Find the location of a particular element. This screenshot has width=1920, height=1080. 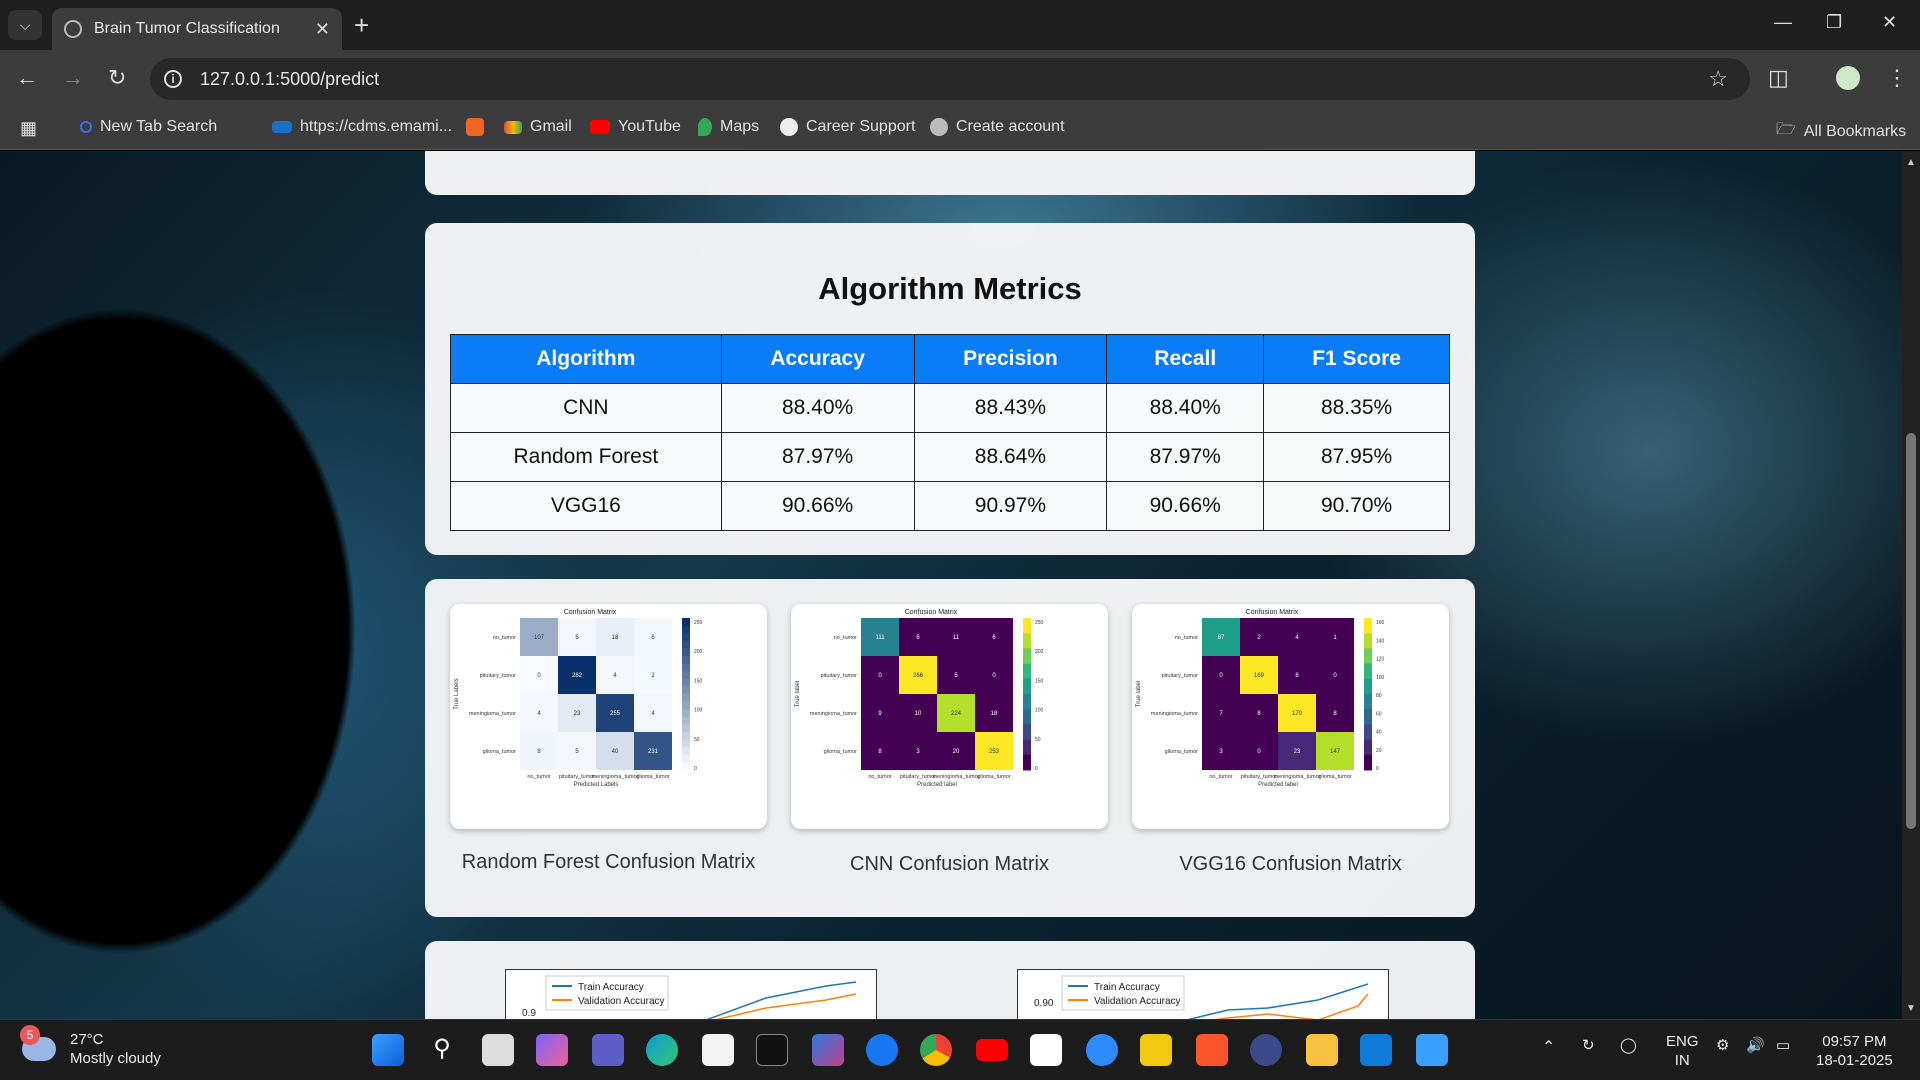

chevron-up-icon: ⌃ is located at coordinates (1548, 1047).